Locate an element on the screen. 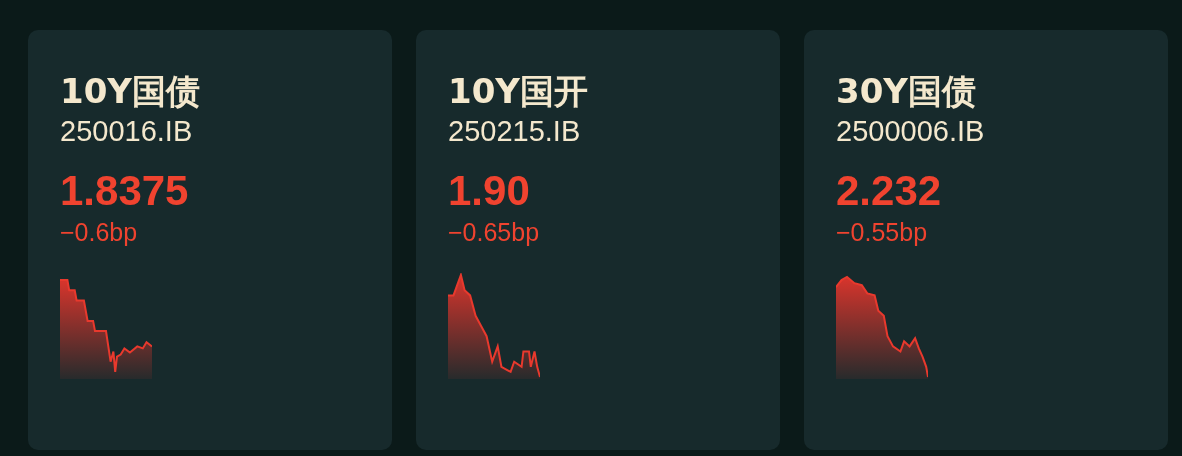 This screenshot has height=456, width=1182. bond-code: 250016.IB is located at coordinates (126, 131).